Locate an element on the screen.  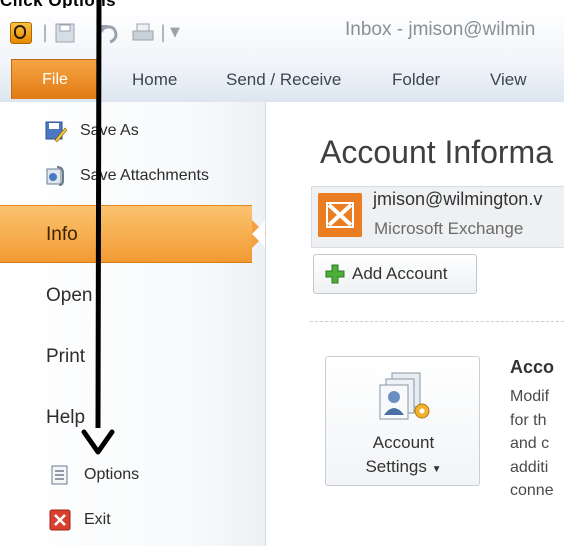
menu-print: Print is located at coordinates (65, 357).